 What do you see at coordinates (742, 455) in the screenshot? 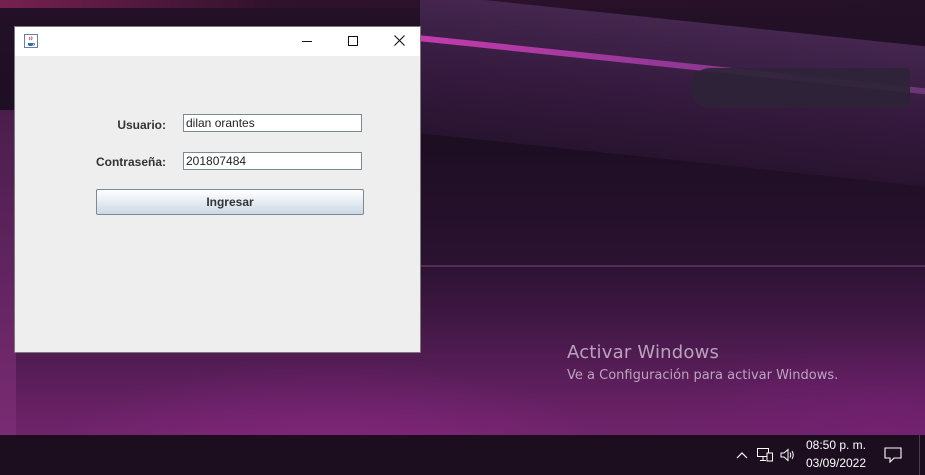
I see `chevron-up-icon` at bounding box center [742, 455].